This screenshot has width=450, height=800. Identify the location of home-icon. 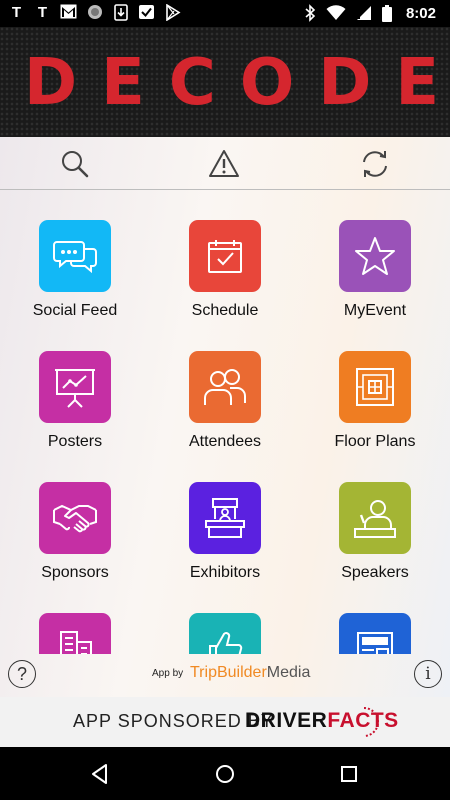
(225, 774).